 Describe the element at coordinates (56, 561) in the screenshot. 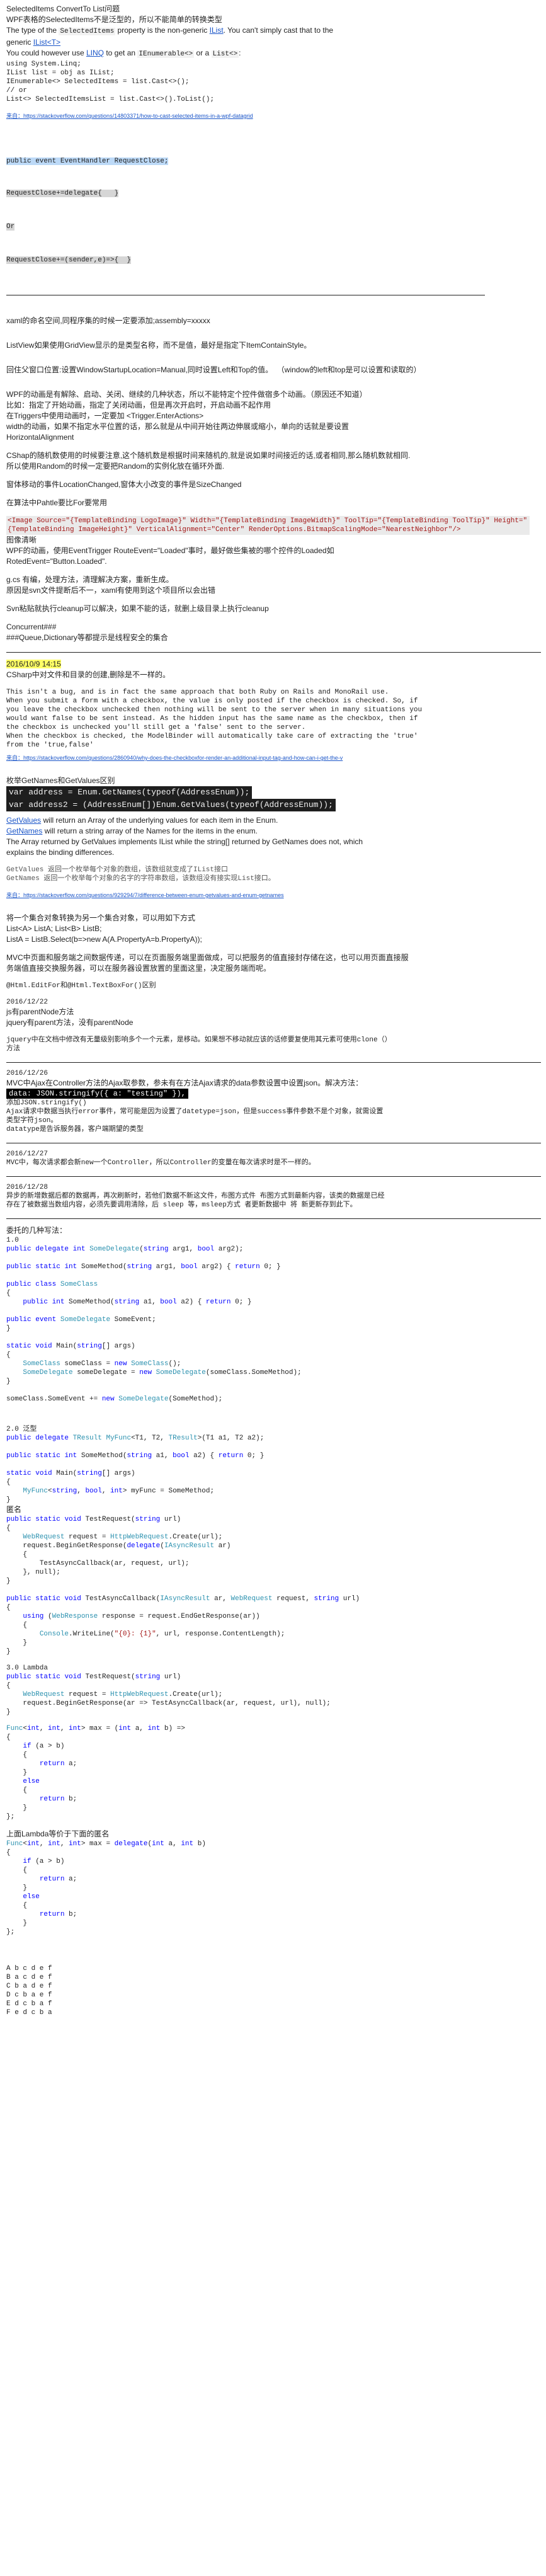

I see `para-eventtrigger-2: RotedEvent="Button.Loaded".` at that location.